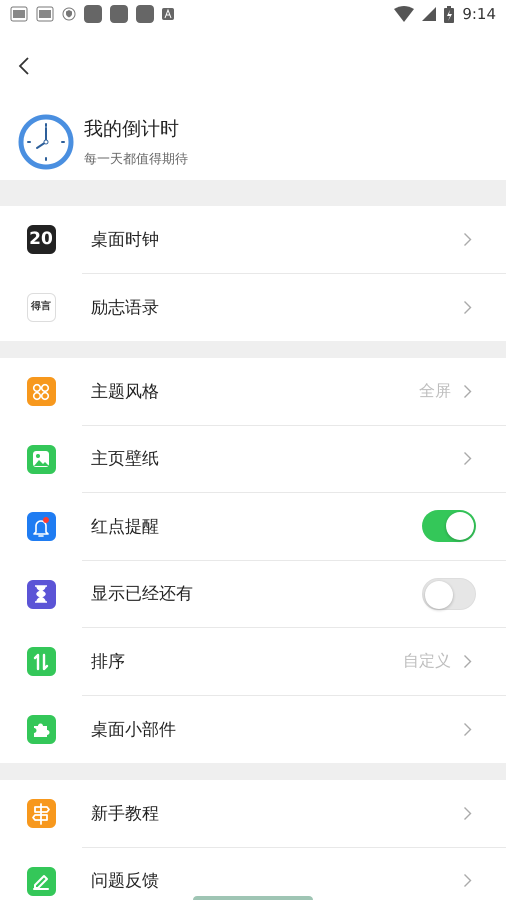 Image resolution: width=506 pixels, height=900 pixels. What do you see at coordinates (479, 14) in the screenshot?
I see `status-time: 9:14` at bounding box center [479, 14].